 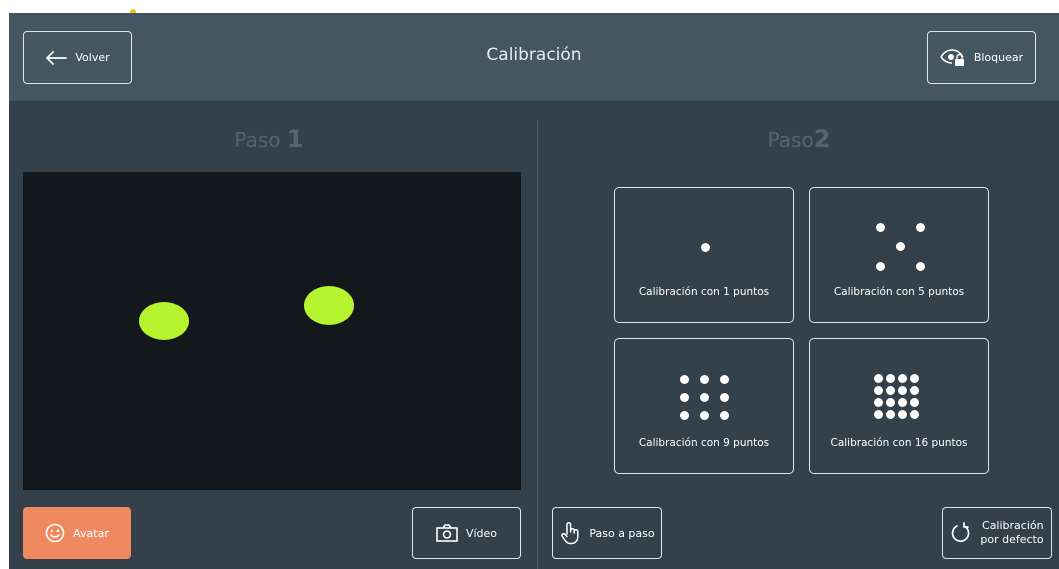 I want to click on step1-title: Paso 1, so click(x=269, y=139).